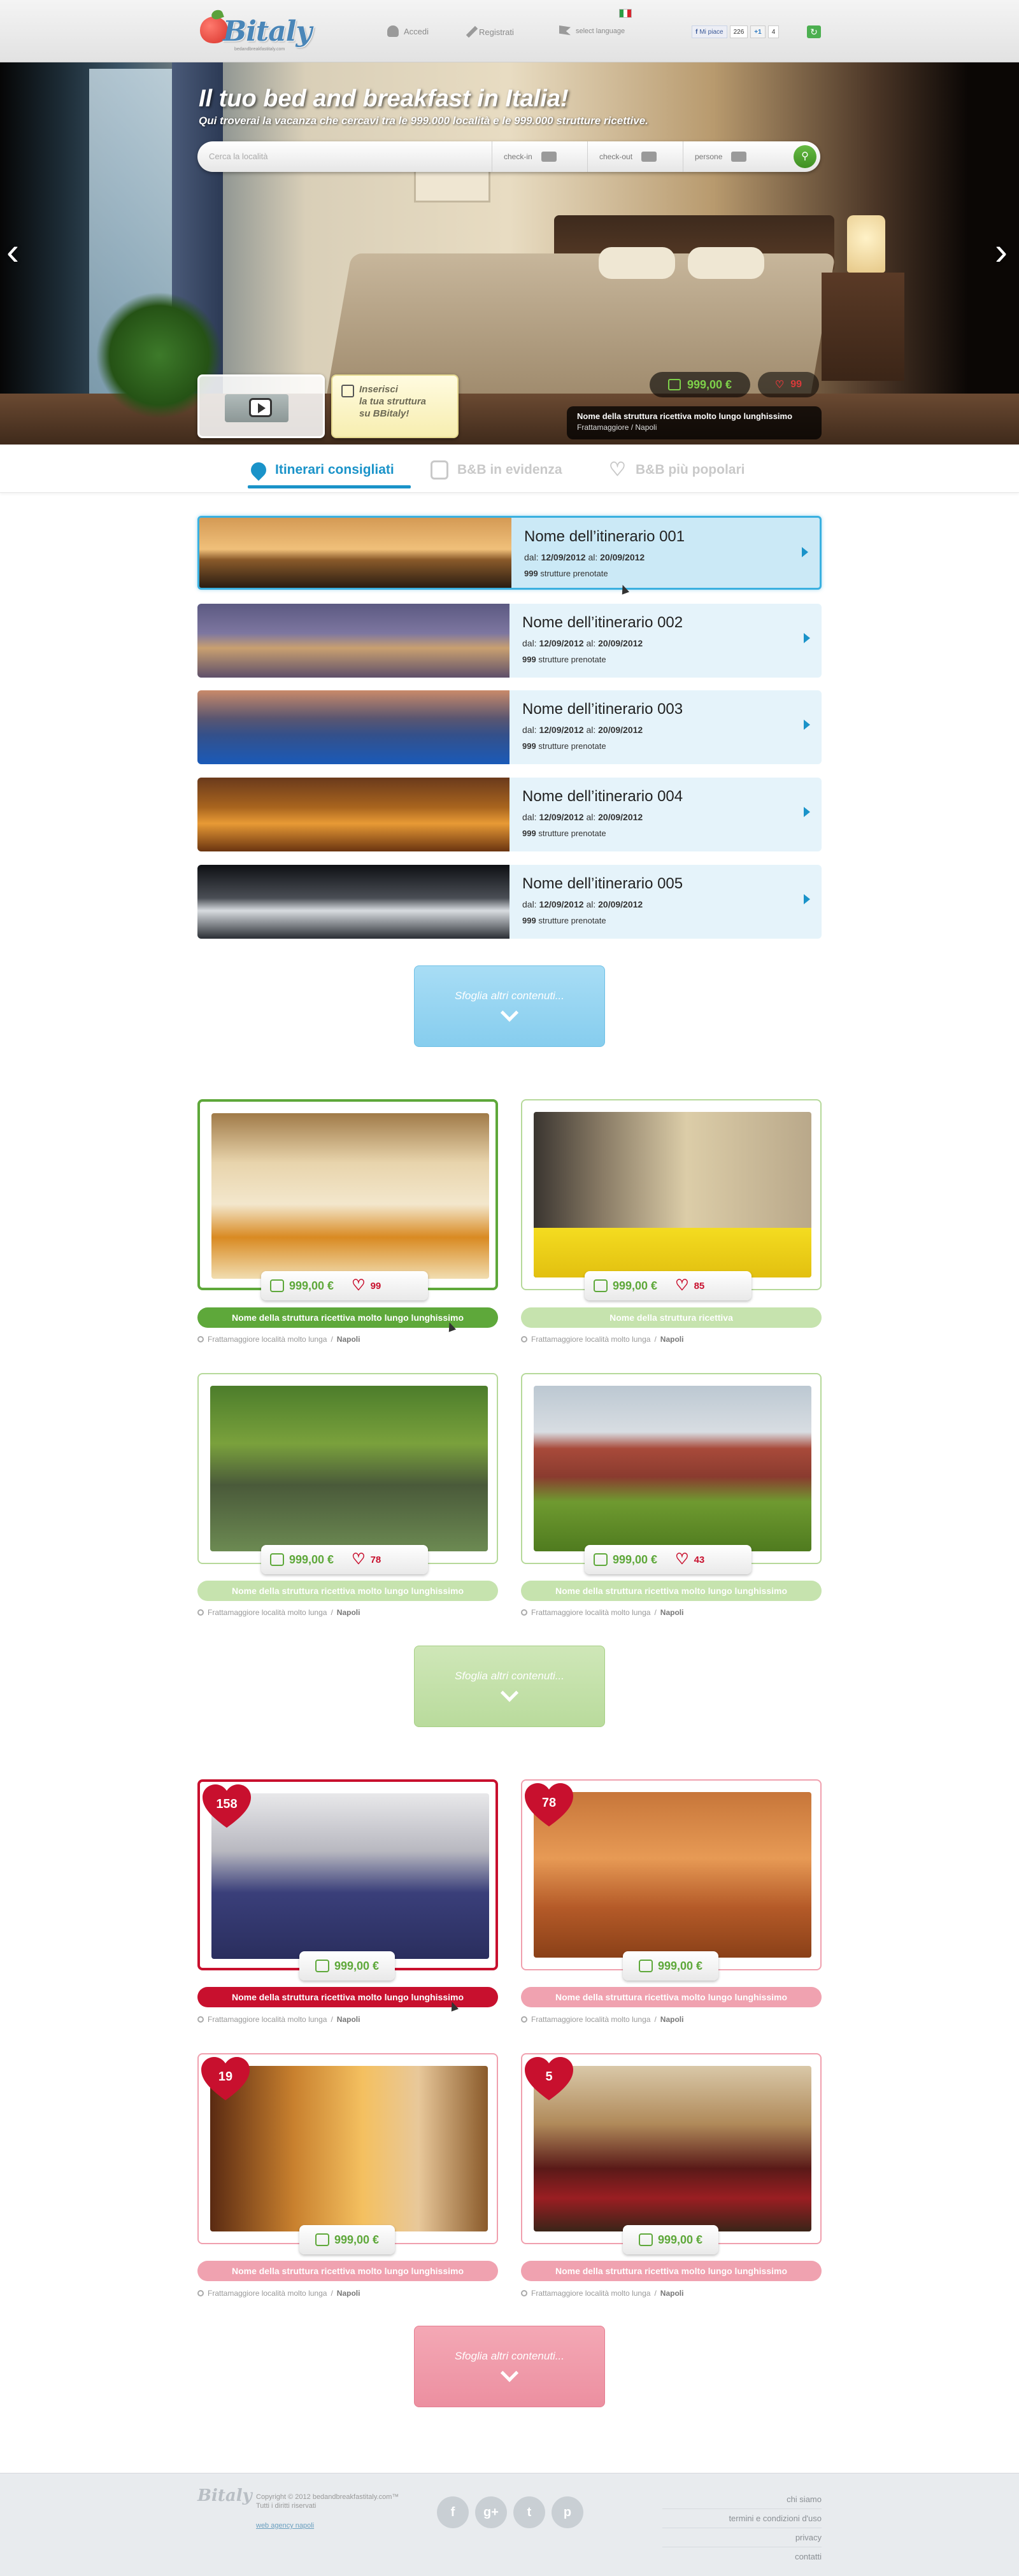 This screenshot has height=2576, width=1019. What do you see at coordinates (866, 244) in the screenshot?
I see `hero-lamp` at bounding box center [866, 244].